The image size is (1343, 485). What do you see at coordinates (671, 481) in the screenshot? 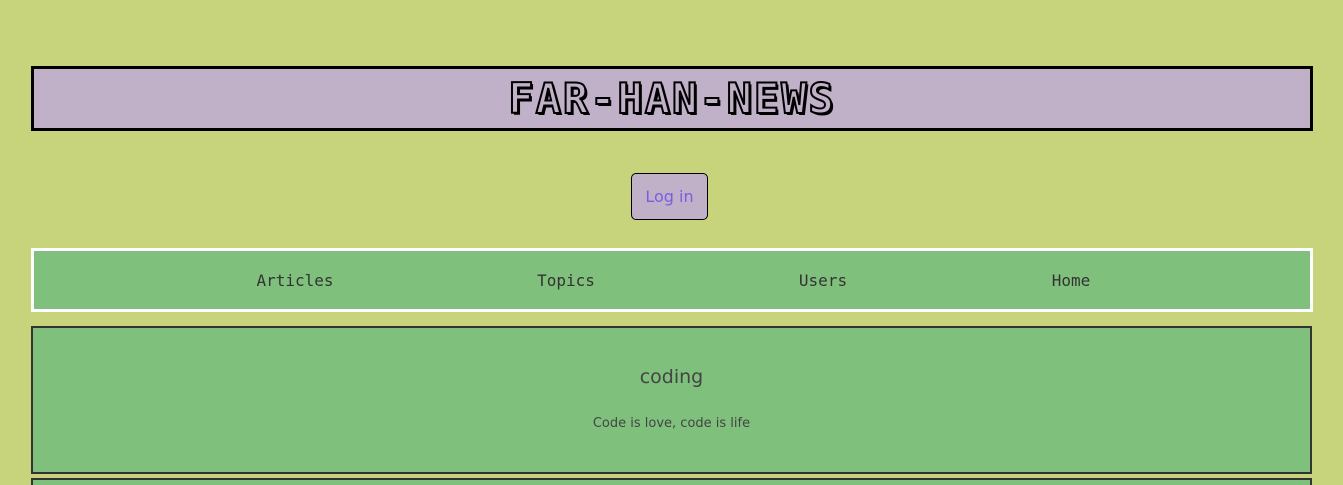
I see `topic-card` at bounding box center [671, 481].